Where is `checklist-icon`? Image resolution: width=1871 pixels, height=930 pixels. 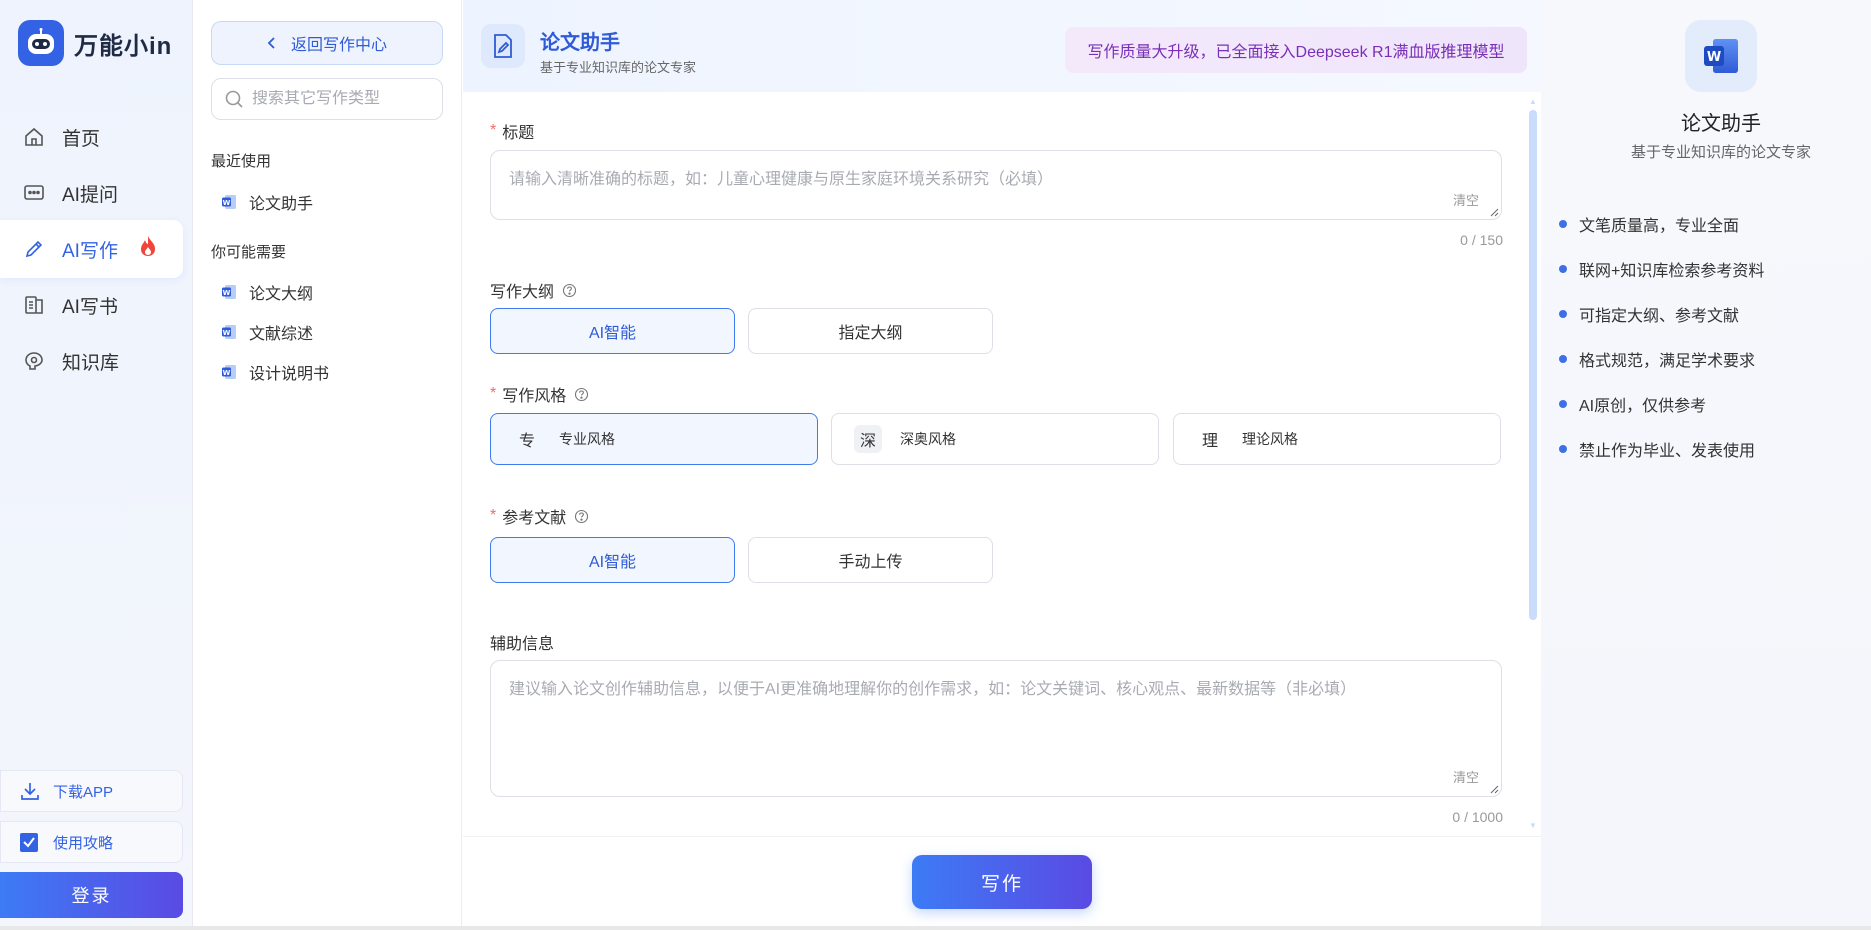 checklist-icon is located at coordinates (30, 842).